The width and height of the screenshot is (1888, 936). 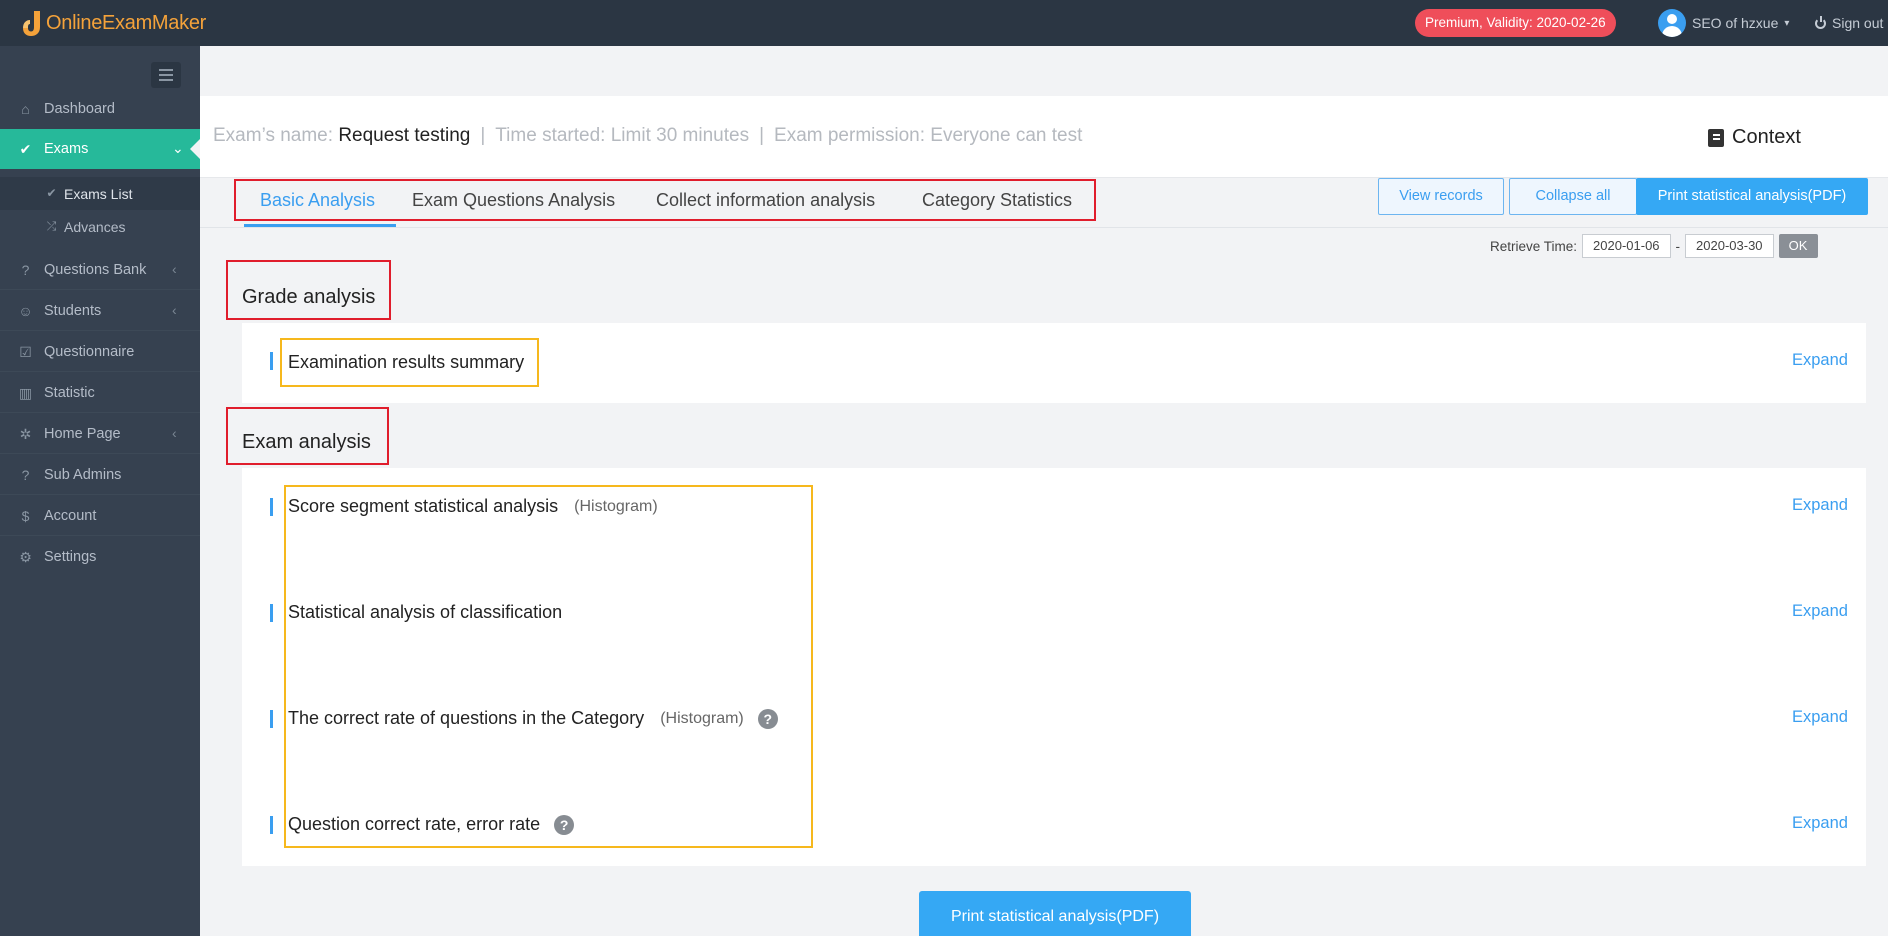 I want to click on annotation-grade-title-box, so click(x=308, y=290).